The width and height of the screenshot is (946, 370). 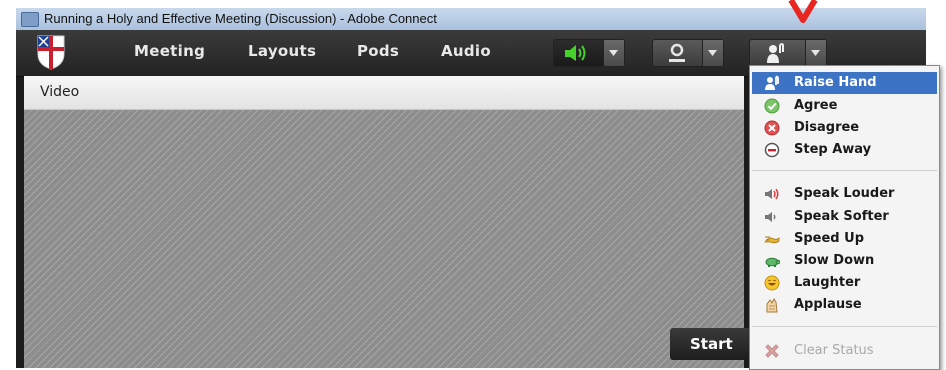 I want to click on status-dropdown, so click(x=815, y=53).